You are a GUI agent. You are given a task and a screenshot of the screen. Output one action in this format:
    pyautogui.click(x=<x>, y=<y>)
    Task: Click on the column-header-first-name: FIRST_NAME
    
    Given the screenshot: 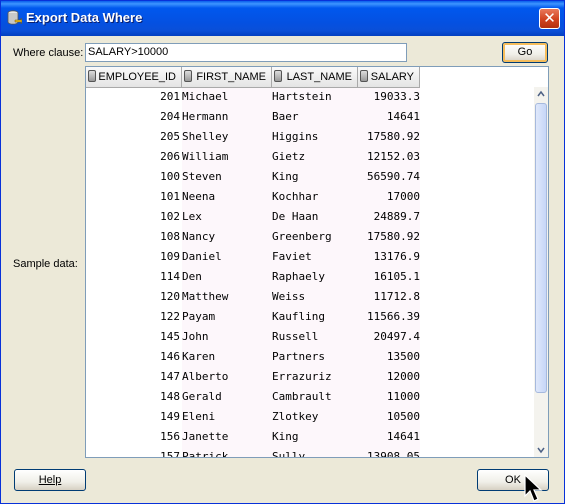 What is the action you would take?
    pyautogui.click(x=227, y=77)
    